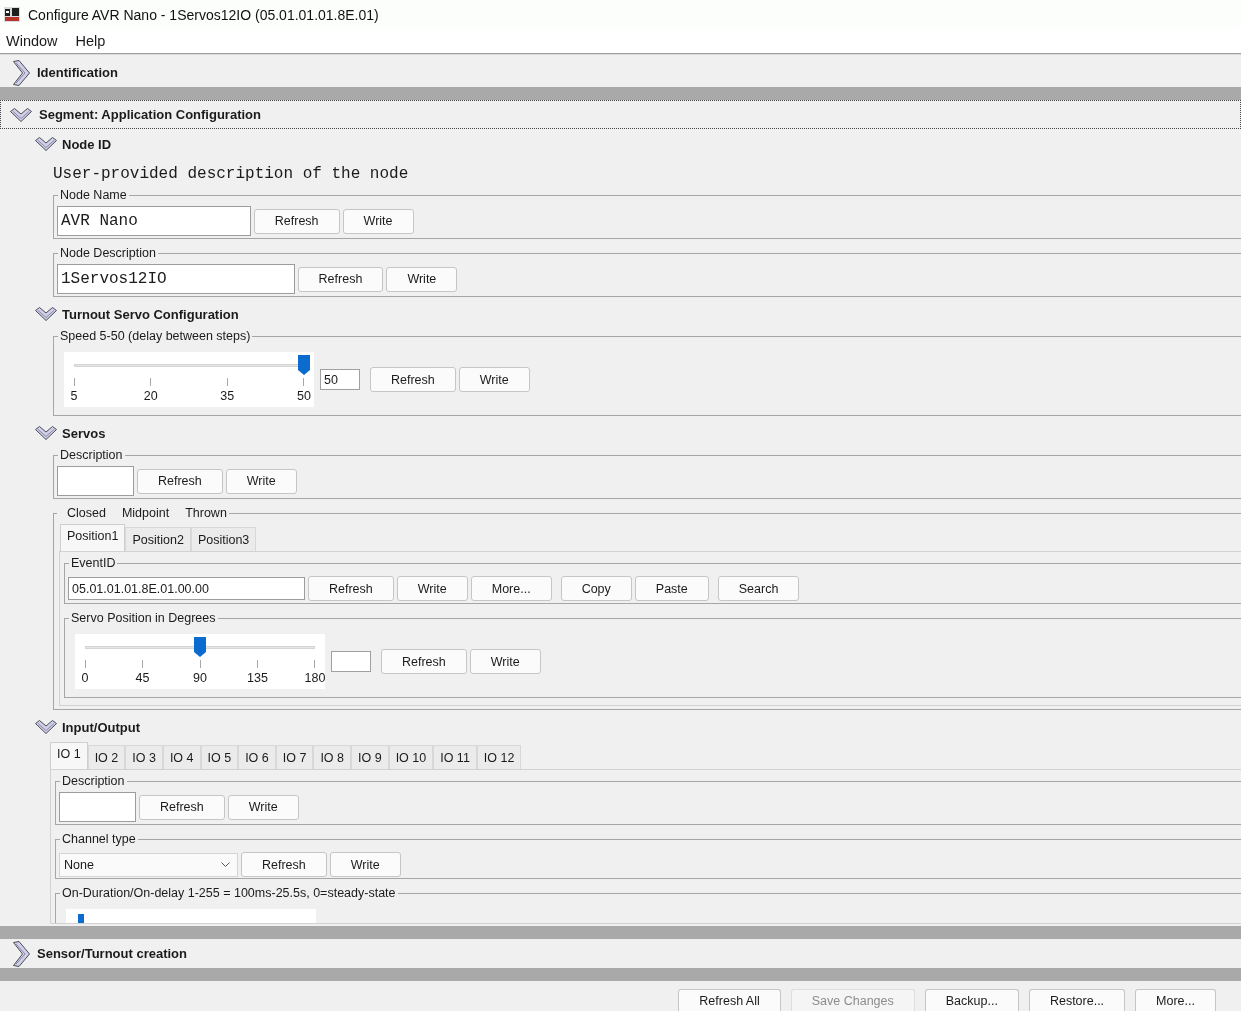 This screenshot has width=1241, height=1011. What do you see at coordinates (370, 757) in the screenshot?
I see `tab: IO 9` at bounding box center [370, 757].